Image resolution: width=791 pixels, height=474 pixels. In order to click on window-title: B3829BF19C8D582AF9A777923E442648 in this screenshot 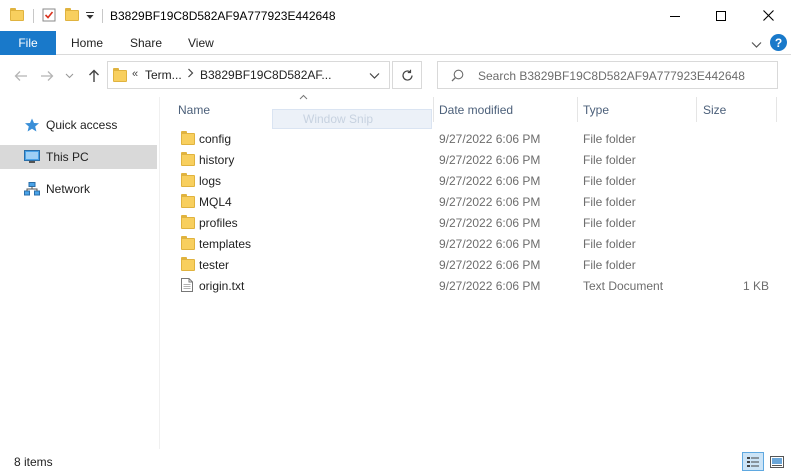, I will do `click(223, 16)`.